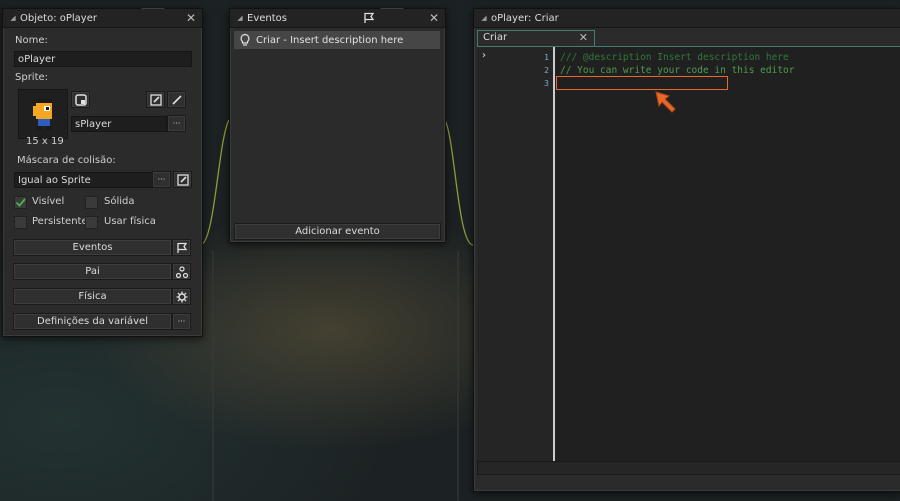  Describe the element at coordinates (688, 468) in the screenshot. I see `horizontal-scrollbar` at that location.